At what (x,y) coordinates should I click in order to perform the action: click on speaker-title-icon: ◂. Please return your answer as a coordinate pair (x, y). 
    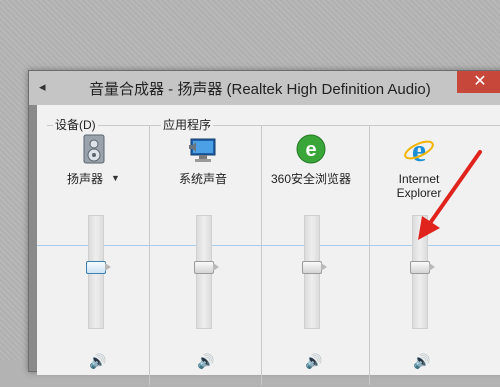
    Looking at the image, I should click on (42, 86).